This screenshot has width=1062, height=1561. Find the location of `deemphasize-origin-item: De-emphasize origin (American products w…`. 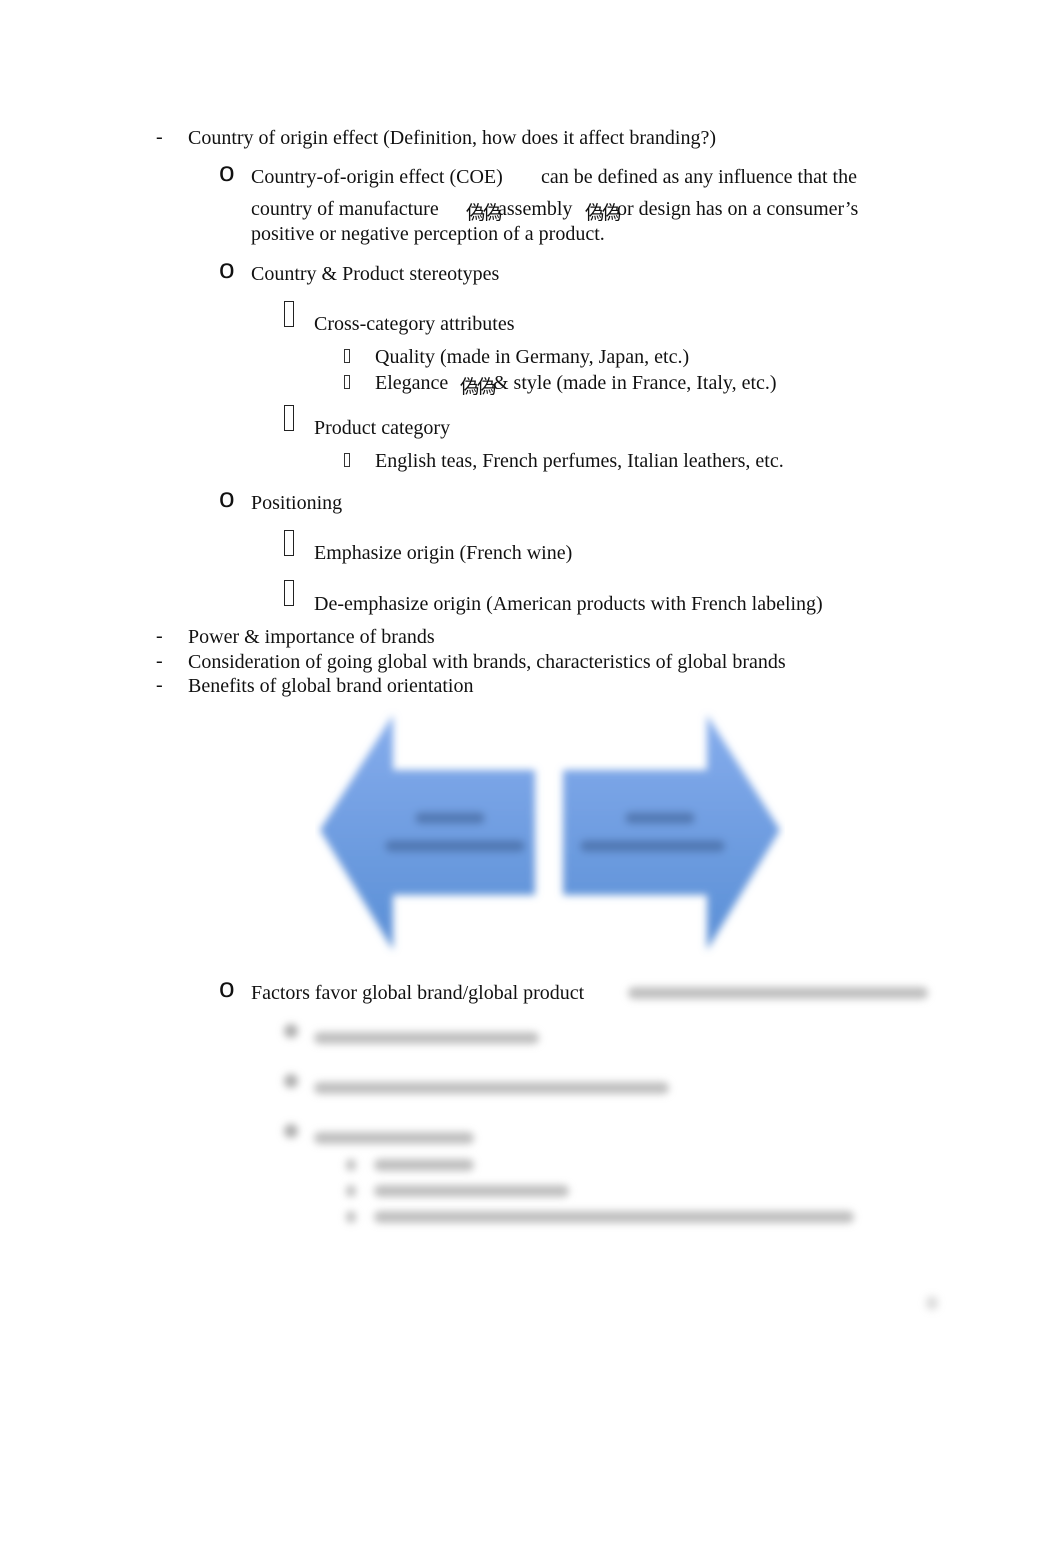

deemphasize-origin-item: De-emphasize origin (American products w… is located at coordinates (568, 604).